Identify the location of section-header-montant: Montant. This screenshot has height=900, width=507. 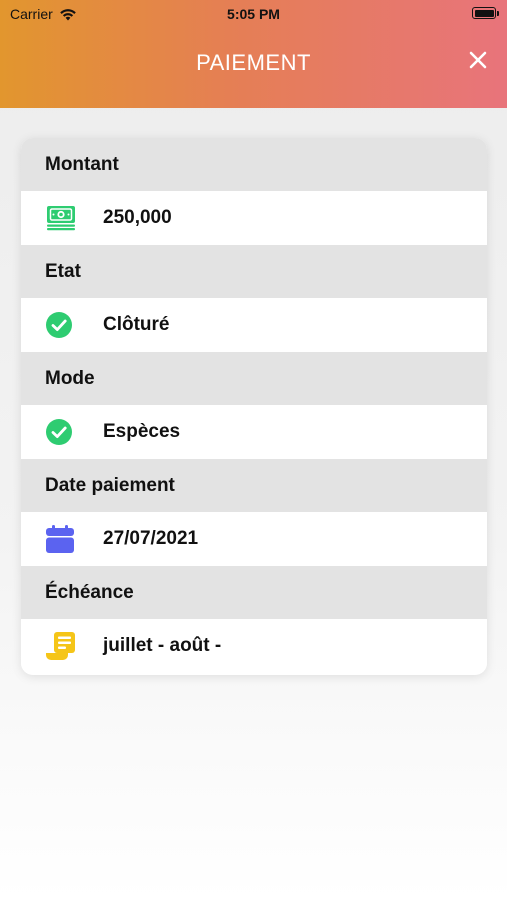
(254, 164).